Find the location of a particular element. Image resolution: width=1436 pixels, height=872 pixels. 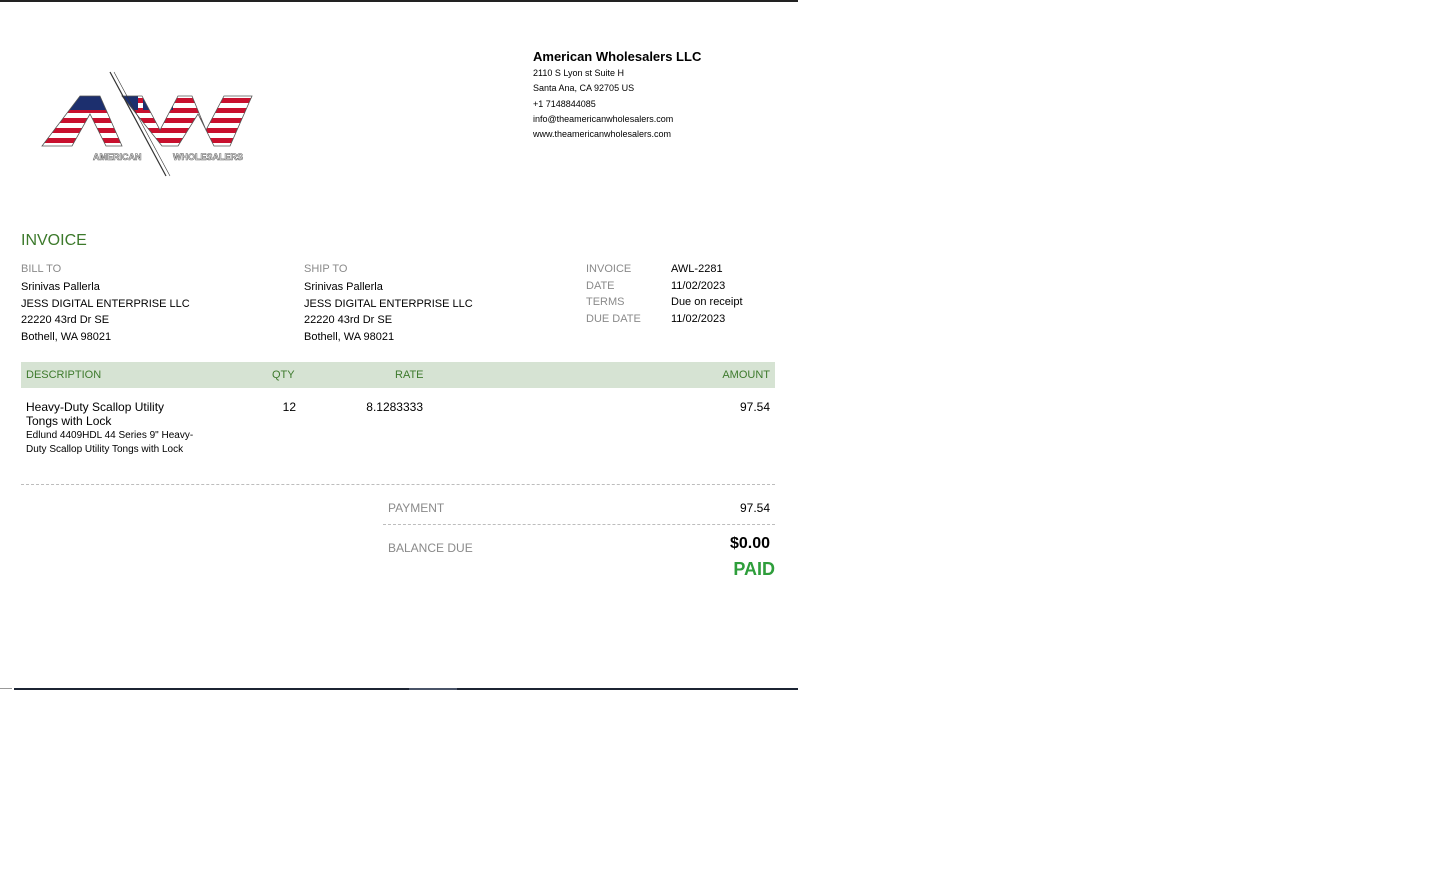

header-qty: QTY is located at coordinates (283, 375).